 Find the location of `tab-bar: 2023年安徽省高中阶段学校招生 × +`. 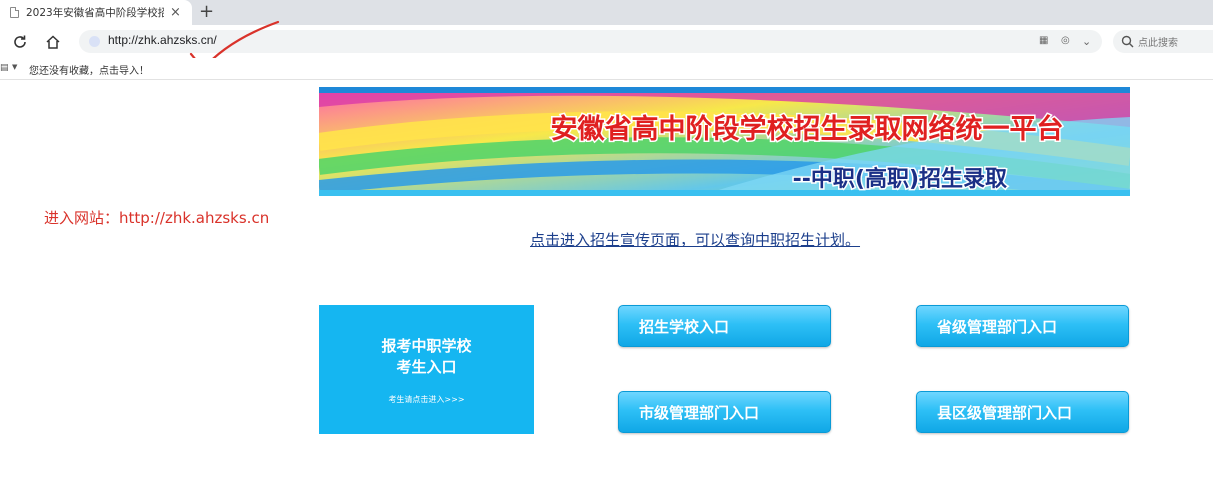

tab-bar: 2023年安徽省高中阶段学校招生 × + is located at coordinates (606, 12).